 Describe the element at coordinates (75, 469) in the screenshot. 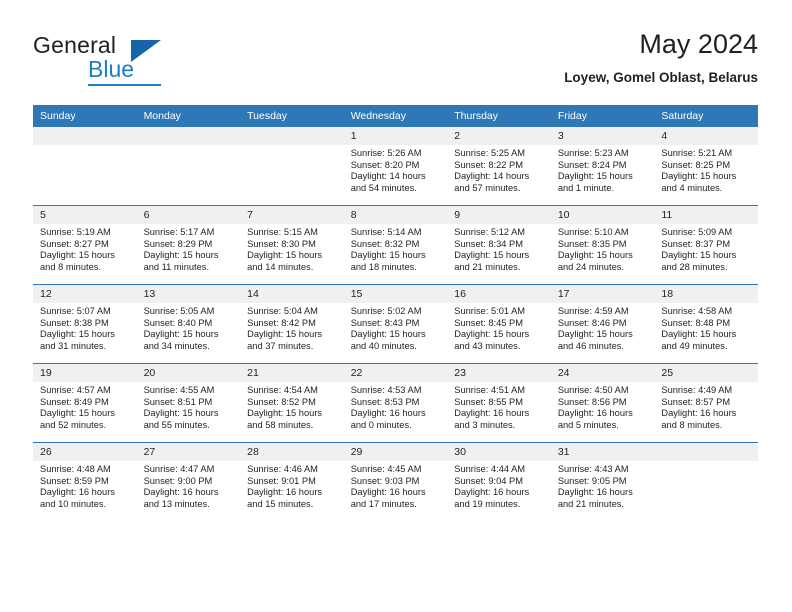

I see `sunrise-text: Sunrise: 4:48 AM` at that location.